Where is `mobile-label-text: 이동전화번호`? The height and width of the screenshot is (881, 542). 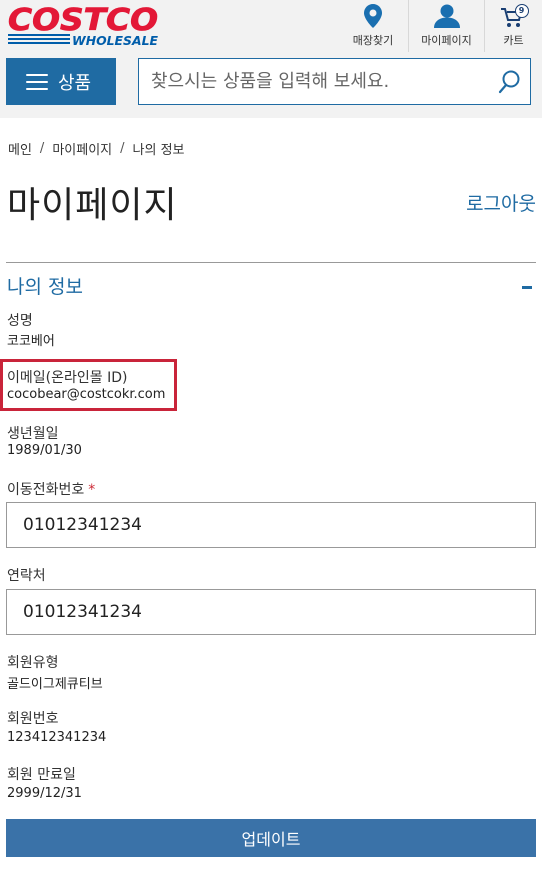
mobile-label-text: 이동전화번호 is located at coordinates (46, 490).